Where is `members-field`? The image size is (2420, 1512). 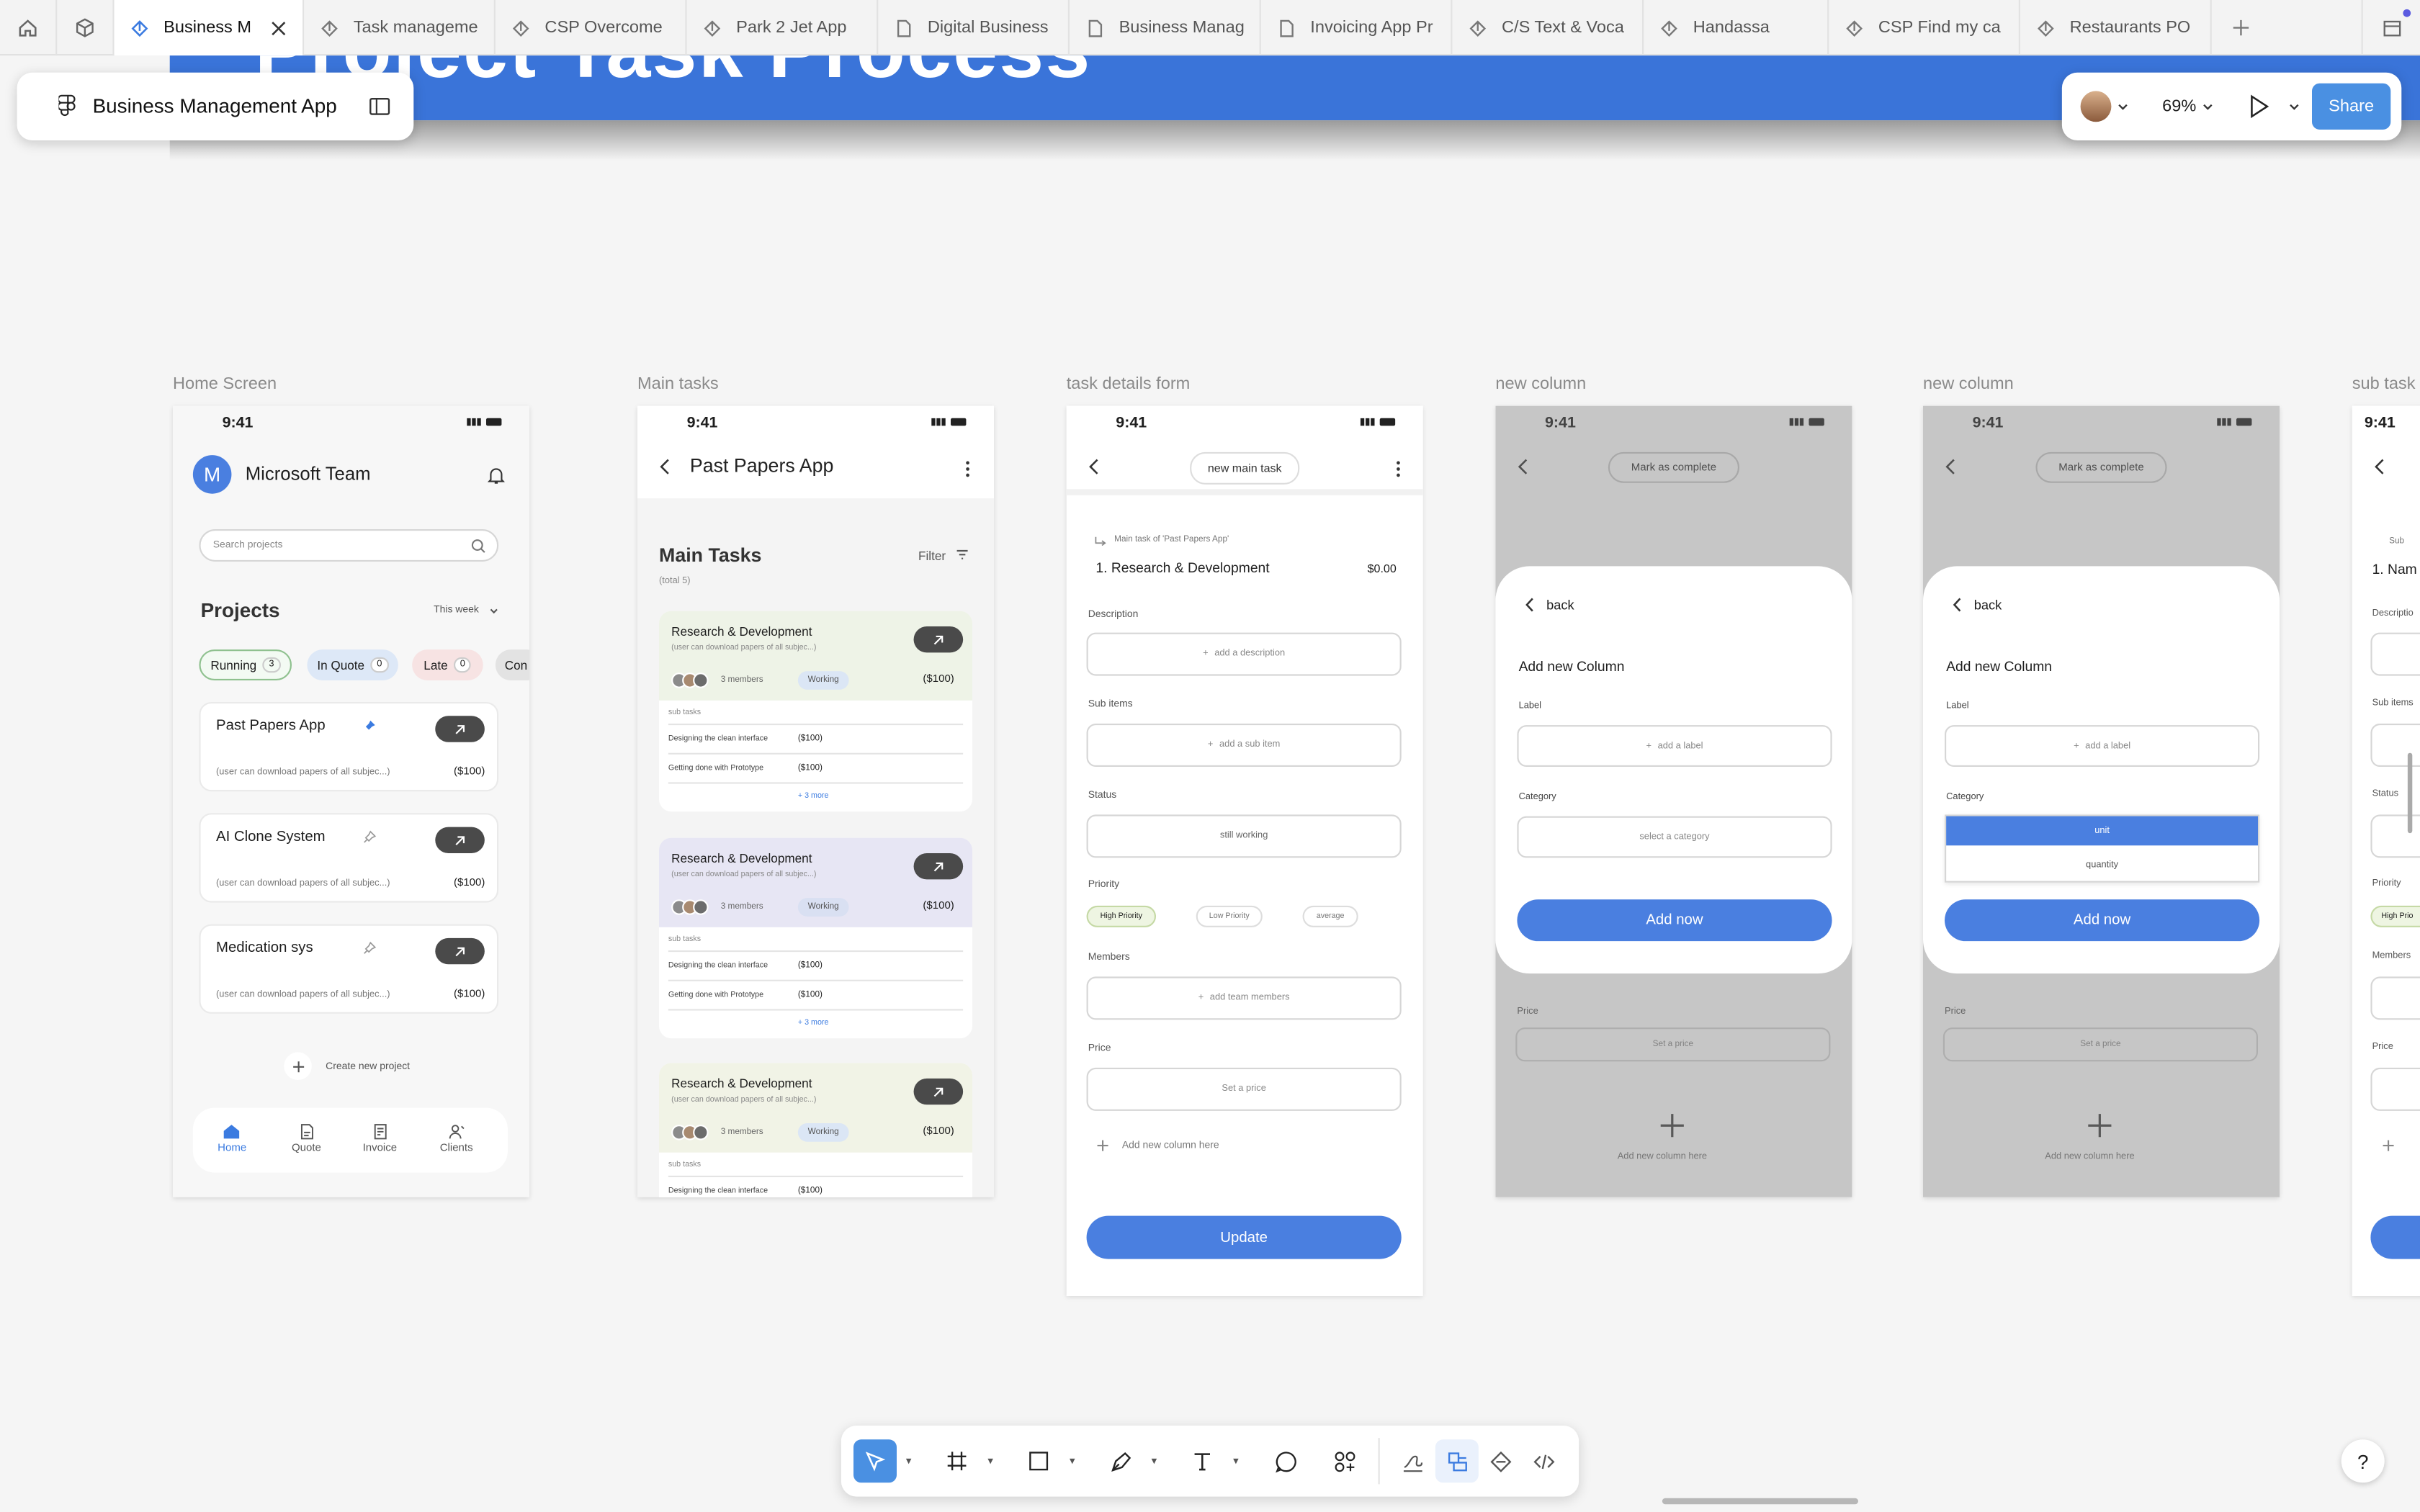
members-field is located at coordinates (2395, 998).